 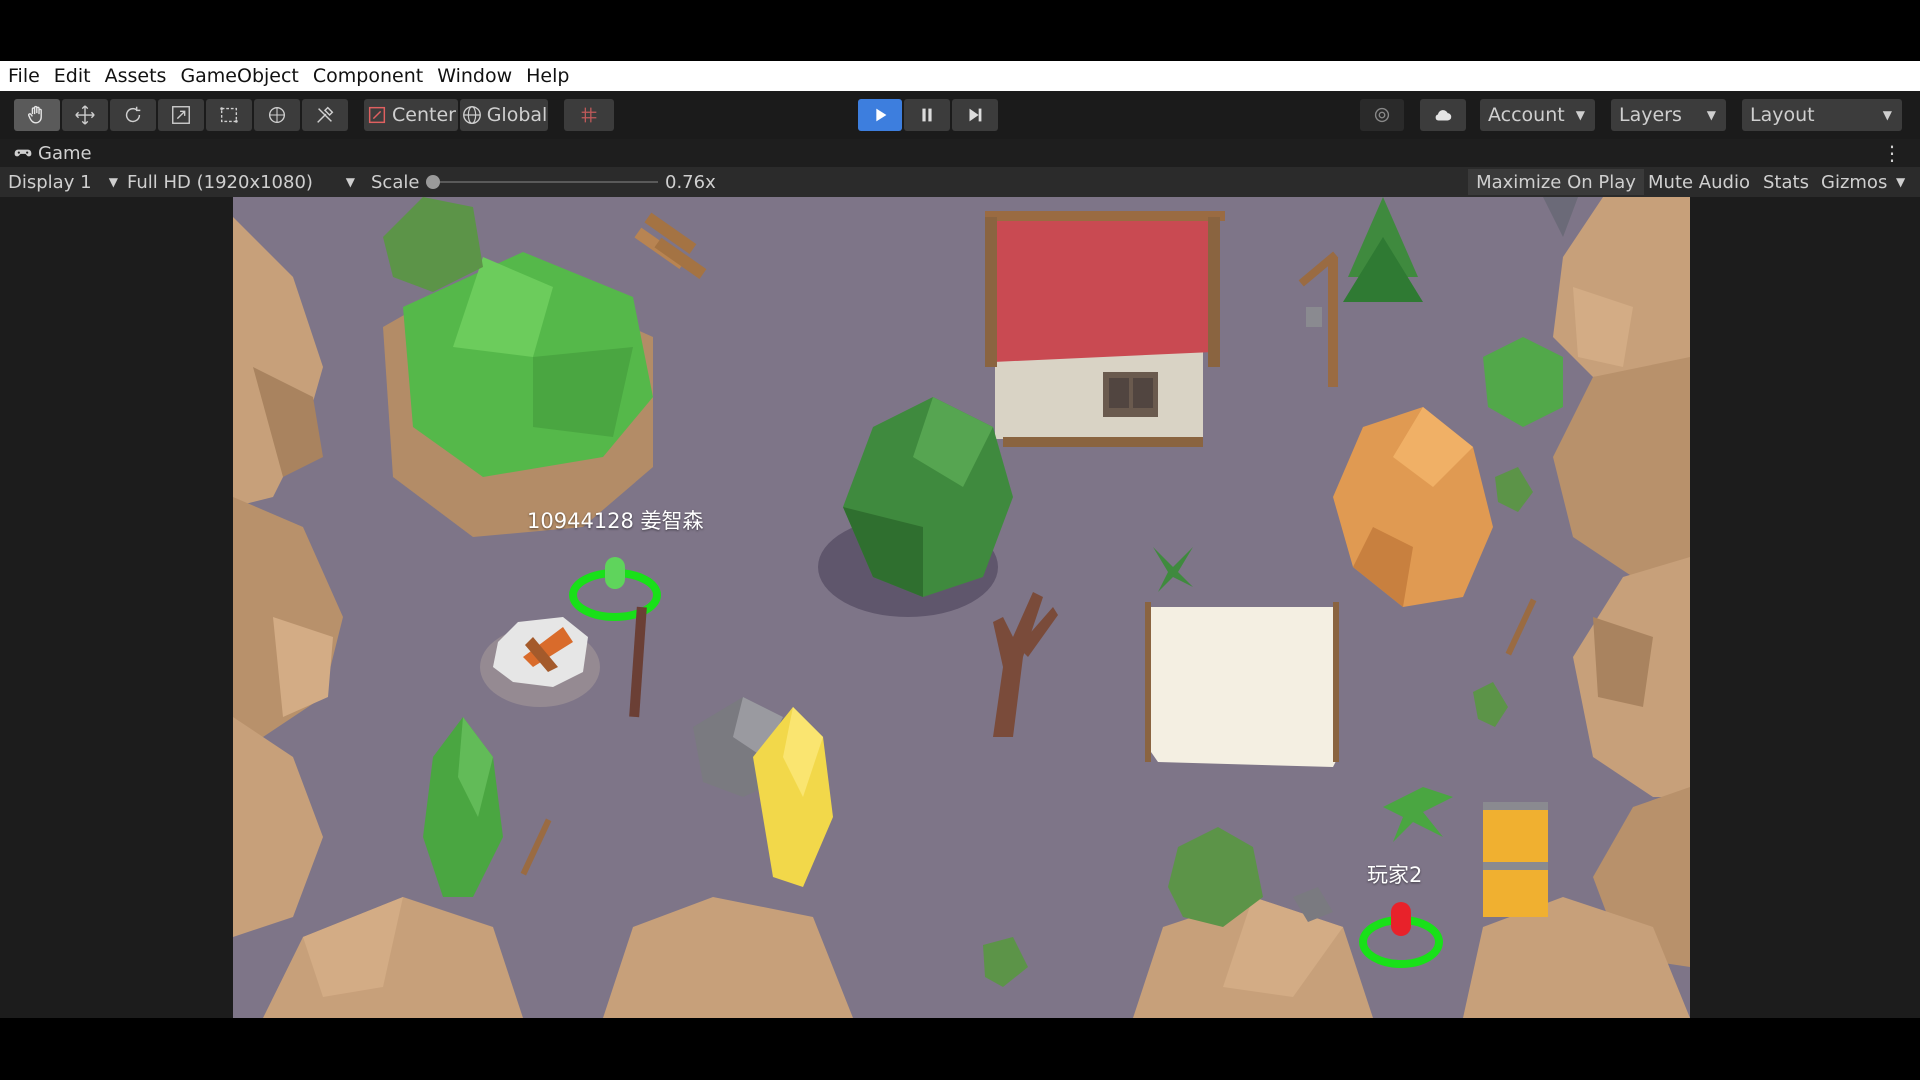 I want to click on gamepad-icon, so click(x=23, y=153).